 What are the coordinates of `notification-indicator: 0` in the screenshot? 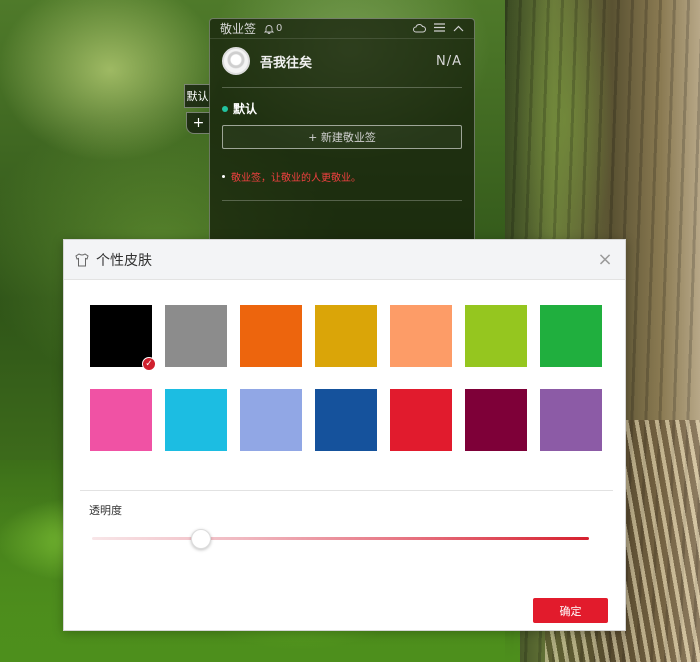 It's located at (273, 28).